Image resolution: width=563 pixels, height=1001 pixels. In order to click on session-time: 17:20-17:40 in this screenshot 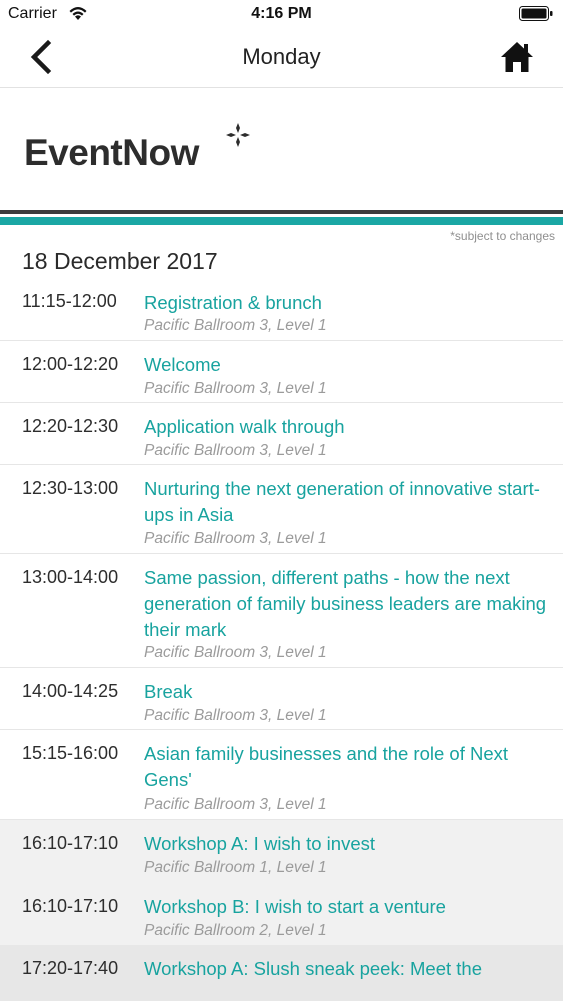, I will do `click(70, 968)`.